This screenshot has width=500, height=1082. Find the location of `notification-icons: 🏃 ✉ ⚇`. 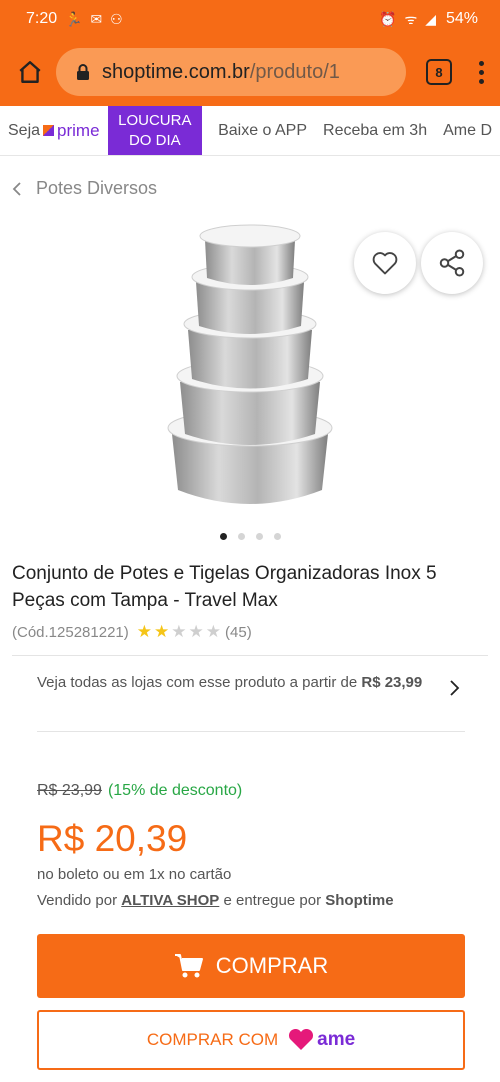

notification-icons: 🏃 ✉ ⚇ is located at coordinates (95, 18).